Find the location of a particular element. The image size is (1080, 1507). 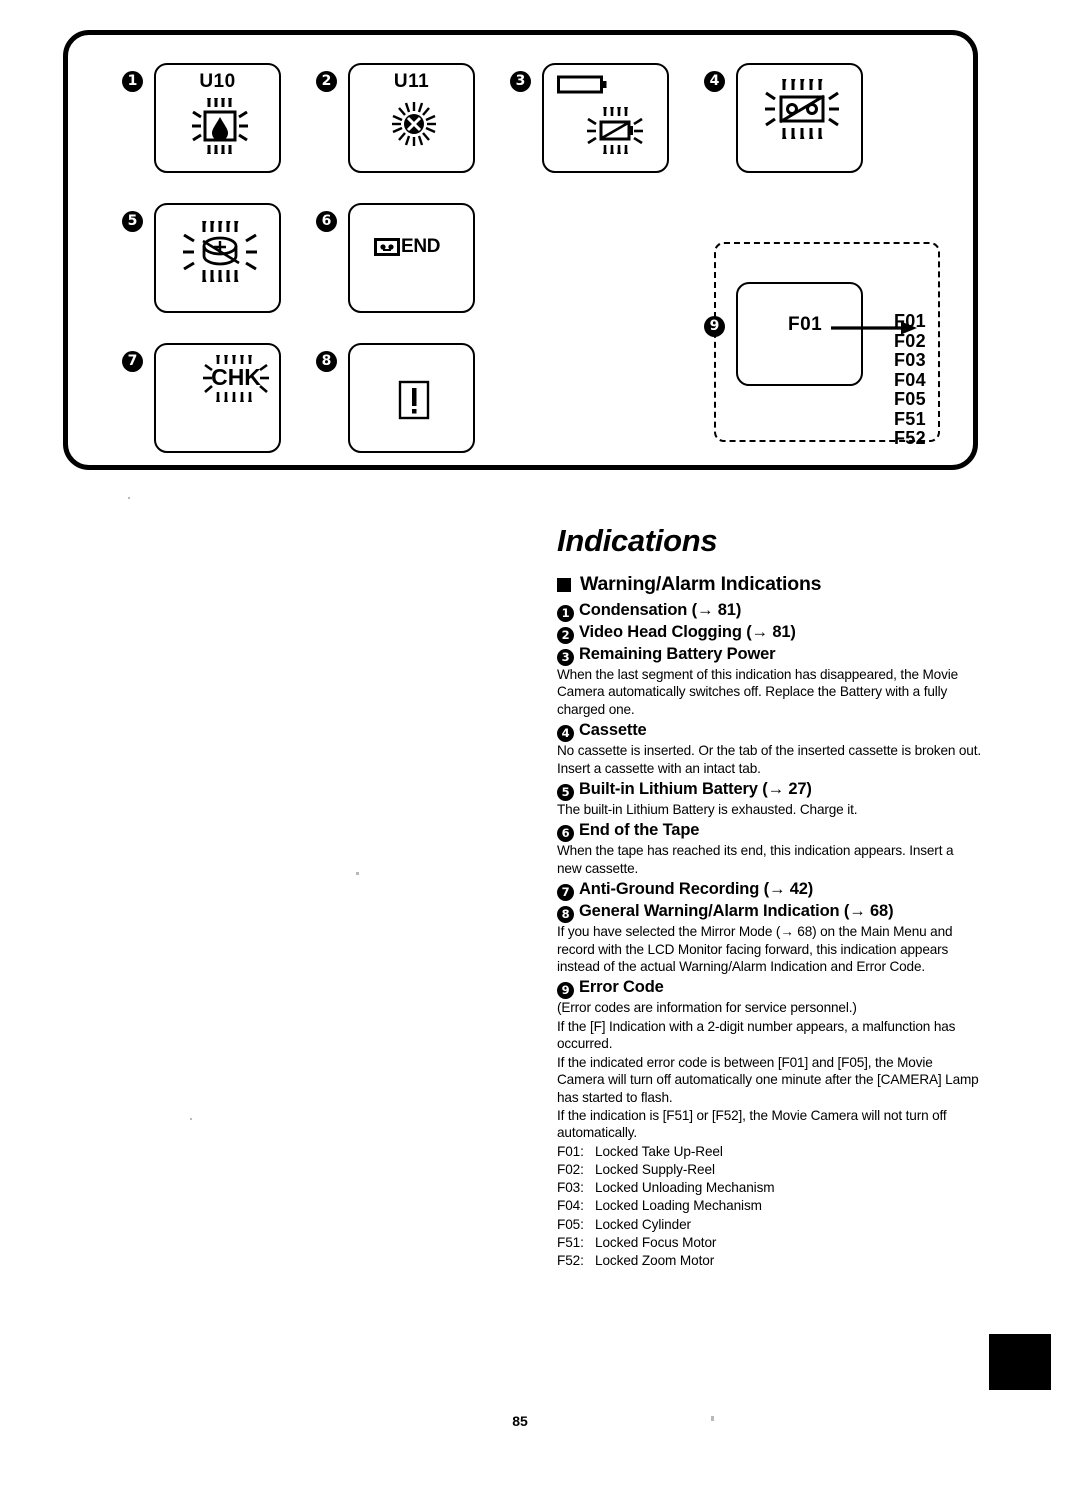

lcd-label-u10: U10 is located at coordinates (217, 81).